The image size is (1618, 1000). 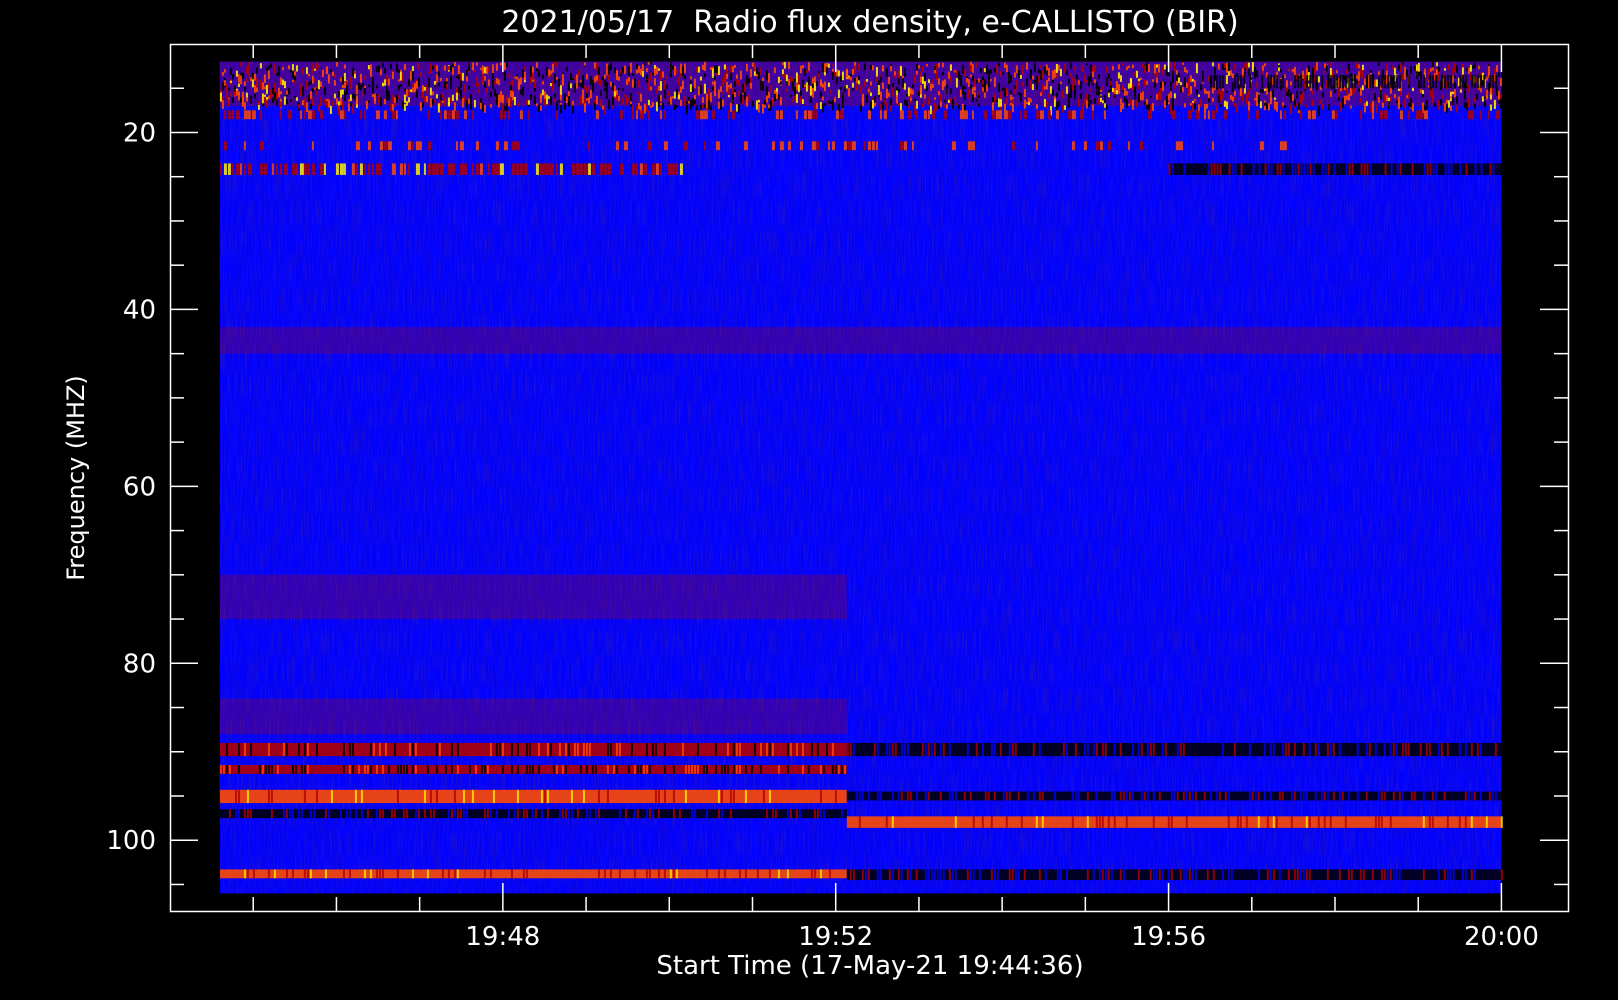 I want to click on x-tick-label: 19:52, so click(x=835, y=937).